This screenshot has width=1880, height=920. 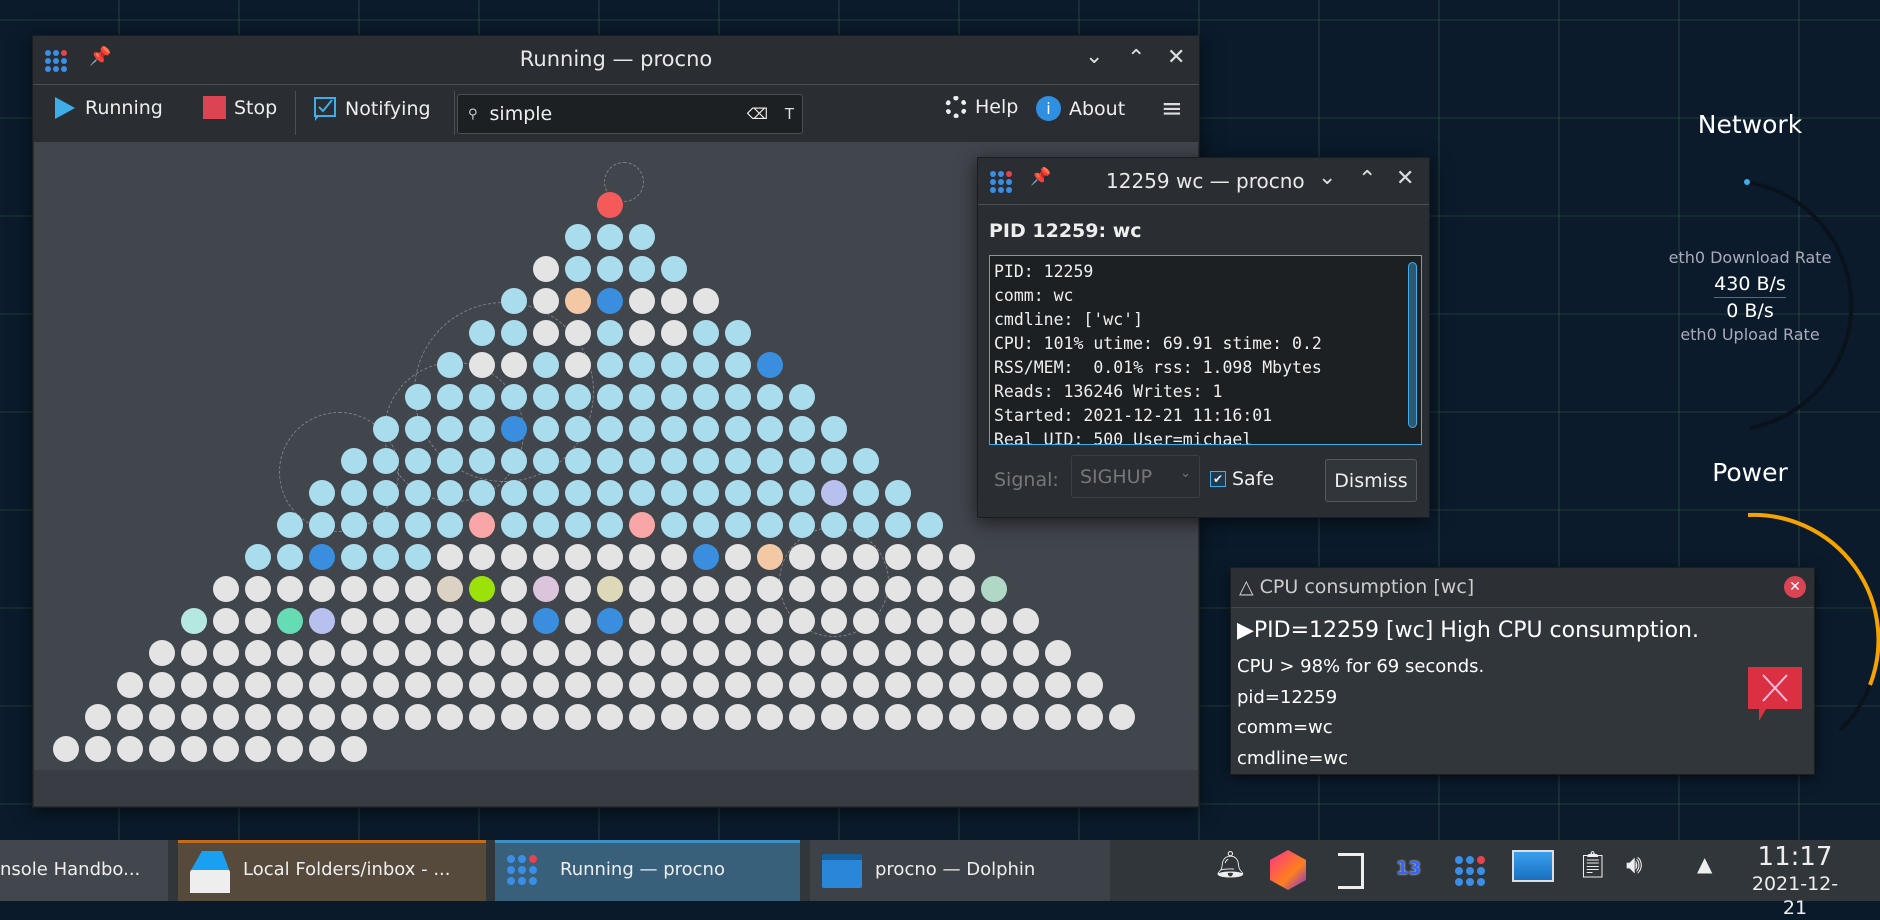 What do you see at coordinates (100, 56) in the screenshot?
I see `pin-icon: 📌` at bounding box center [100, 56].